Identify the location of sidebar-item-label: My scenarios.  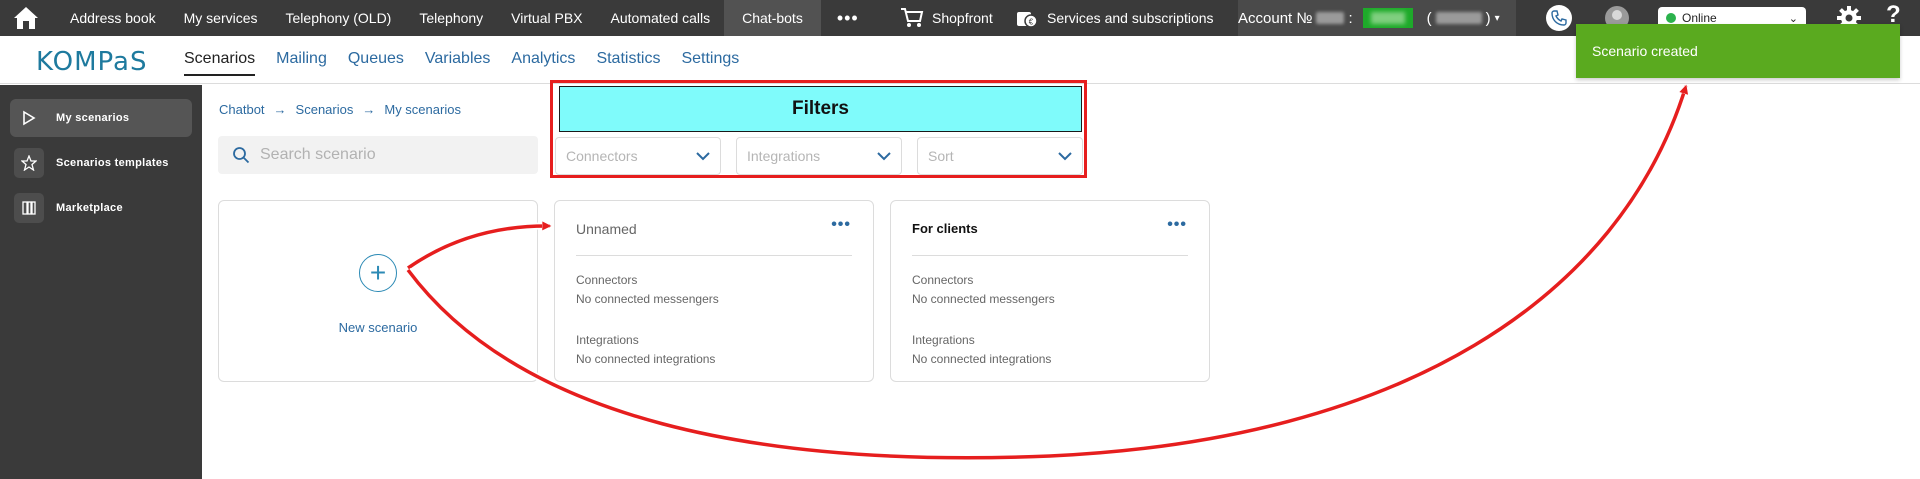
(93, 118).